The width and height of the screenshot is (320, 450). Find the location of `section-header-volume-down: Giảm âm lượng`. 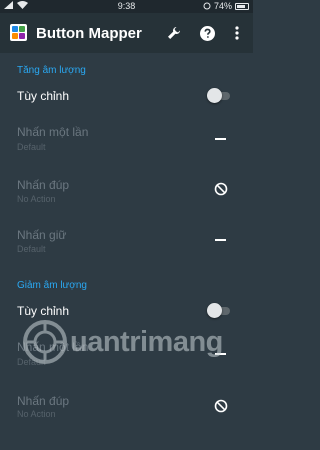

section-header-volume-down: Giảm âm lượng is located at coordinates (52, 285).